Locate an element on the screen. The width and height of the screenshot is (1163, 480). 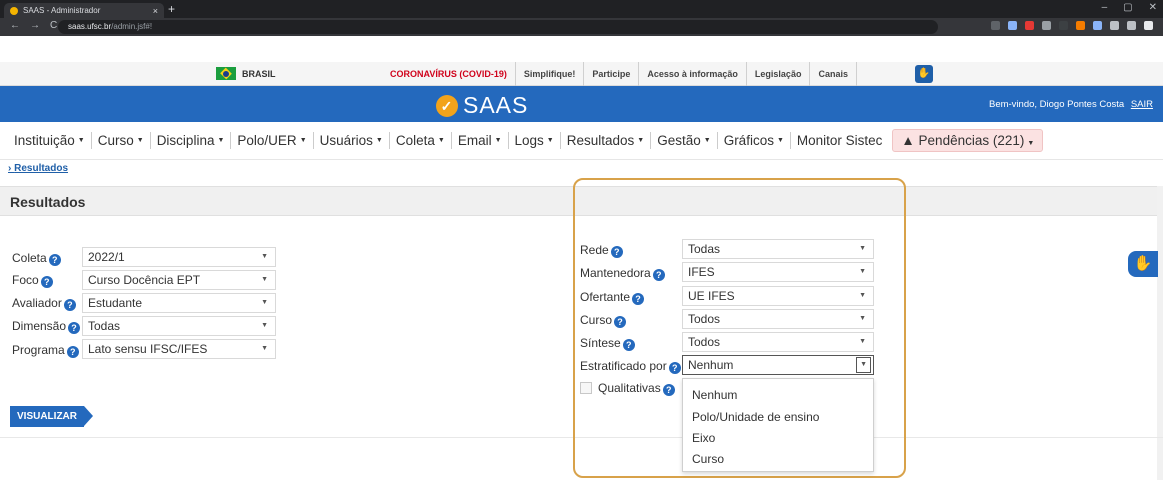
label-text: Qualitativas is located at coordinates (629, 388).